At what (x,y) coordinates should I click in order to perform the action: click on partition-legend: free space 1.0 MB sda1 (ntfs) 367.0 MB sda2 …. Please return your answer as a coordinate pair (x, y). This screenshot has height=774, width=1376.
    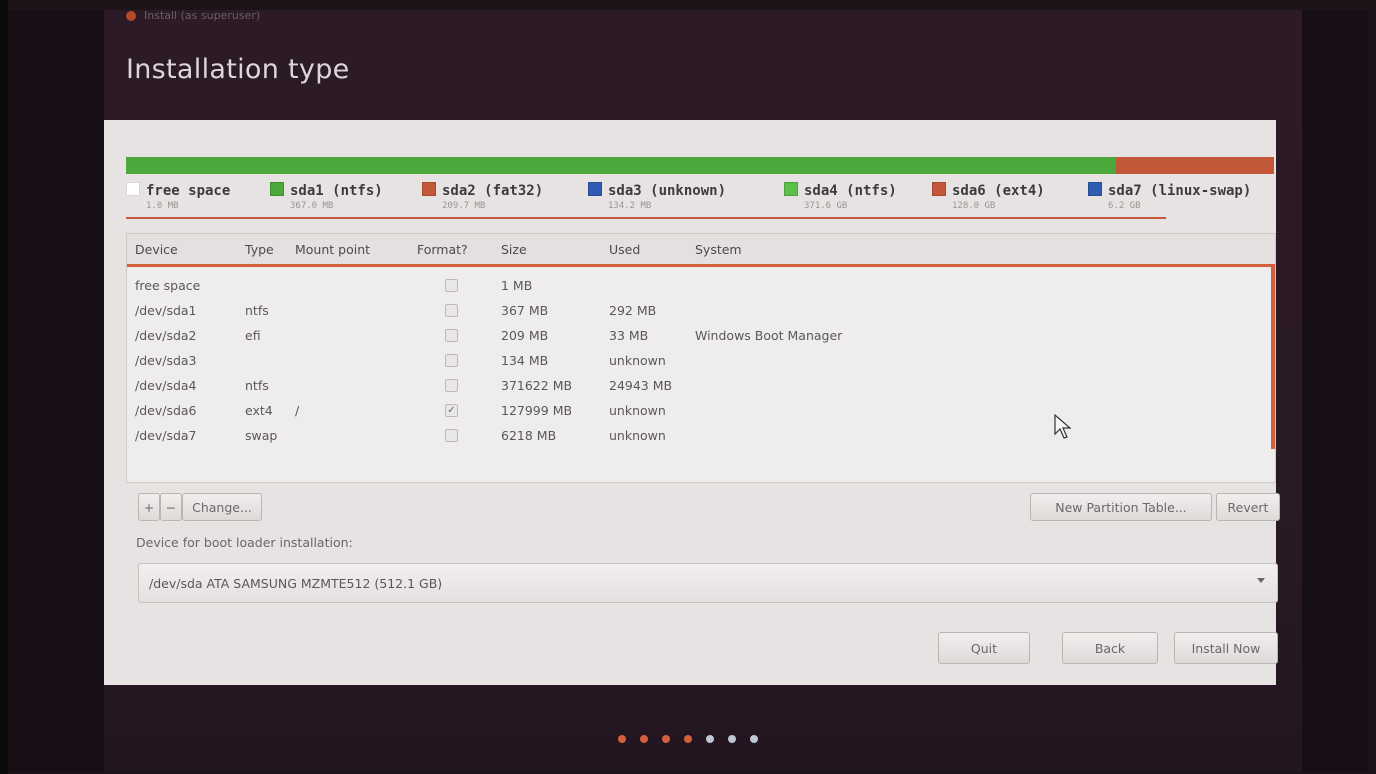
    Looking at the image, I should click on (701, 202).